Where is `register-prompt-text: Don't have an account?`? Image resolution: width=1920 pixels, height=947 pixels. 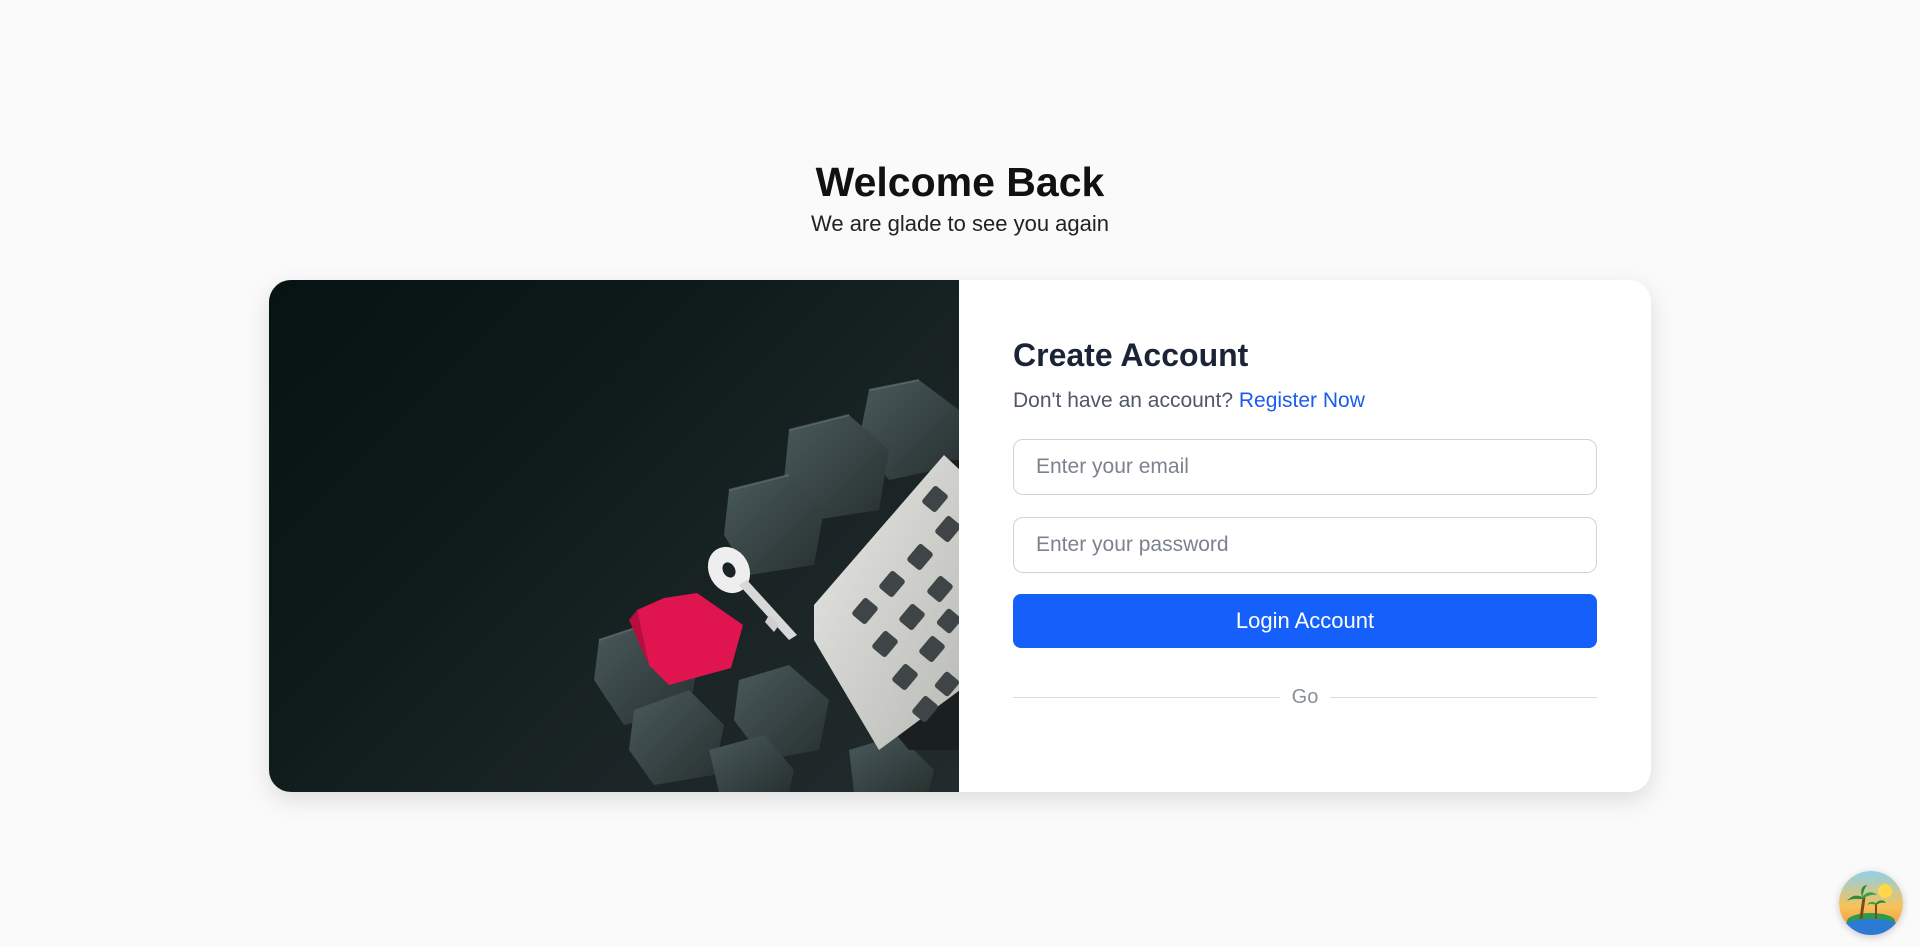 register-prompt-text: Don't have an account? is located at coordinates (1123, 400).